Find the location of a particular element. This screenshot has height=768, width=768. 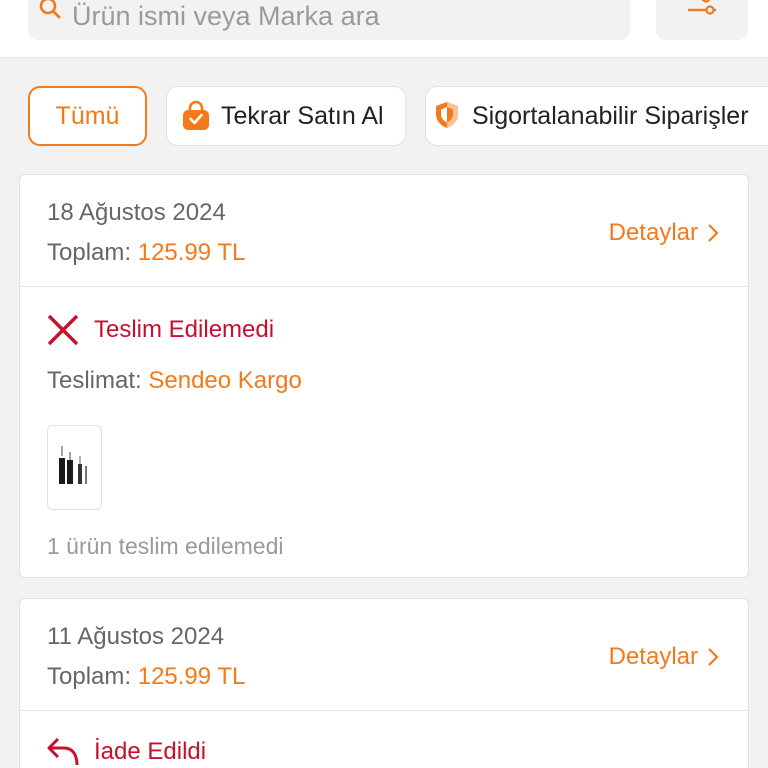

return-arrow-icon is located at coordinates (63, 751).